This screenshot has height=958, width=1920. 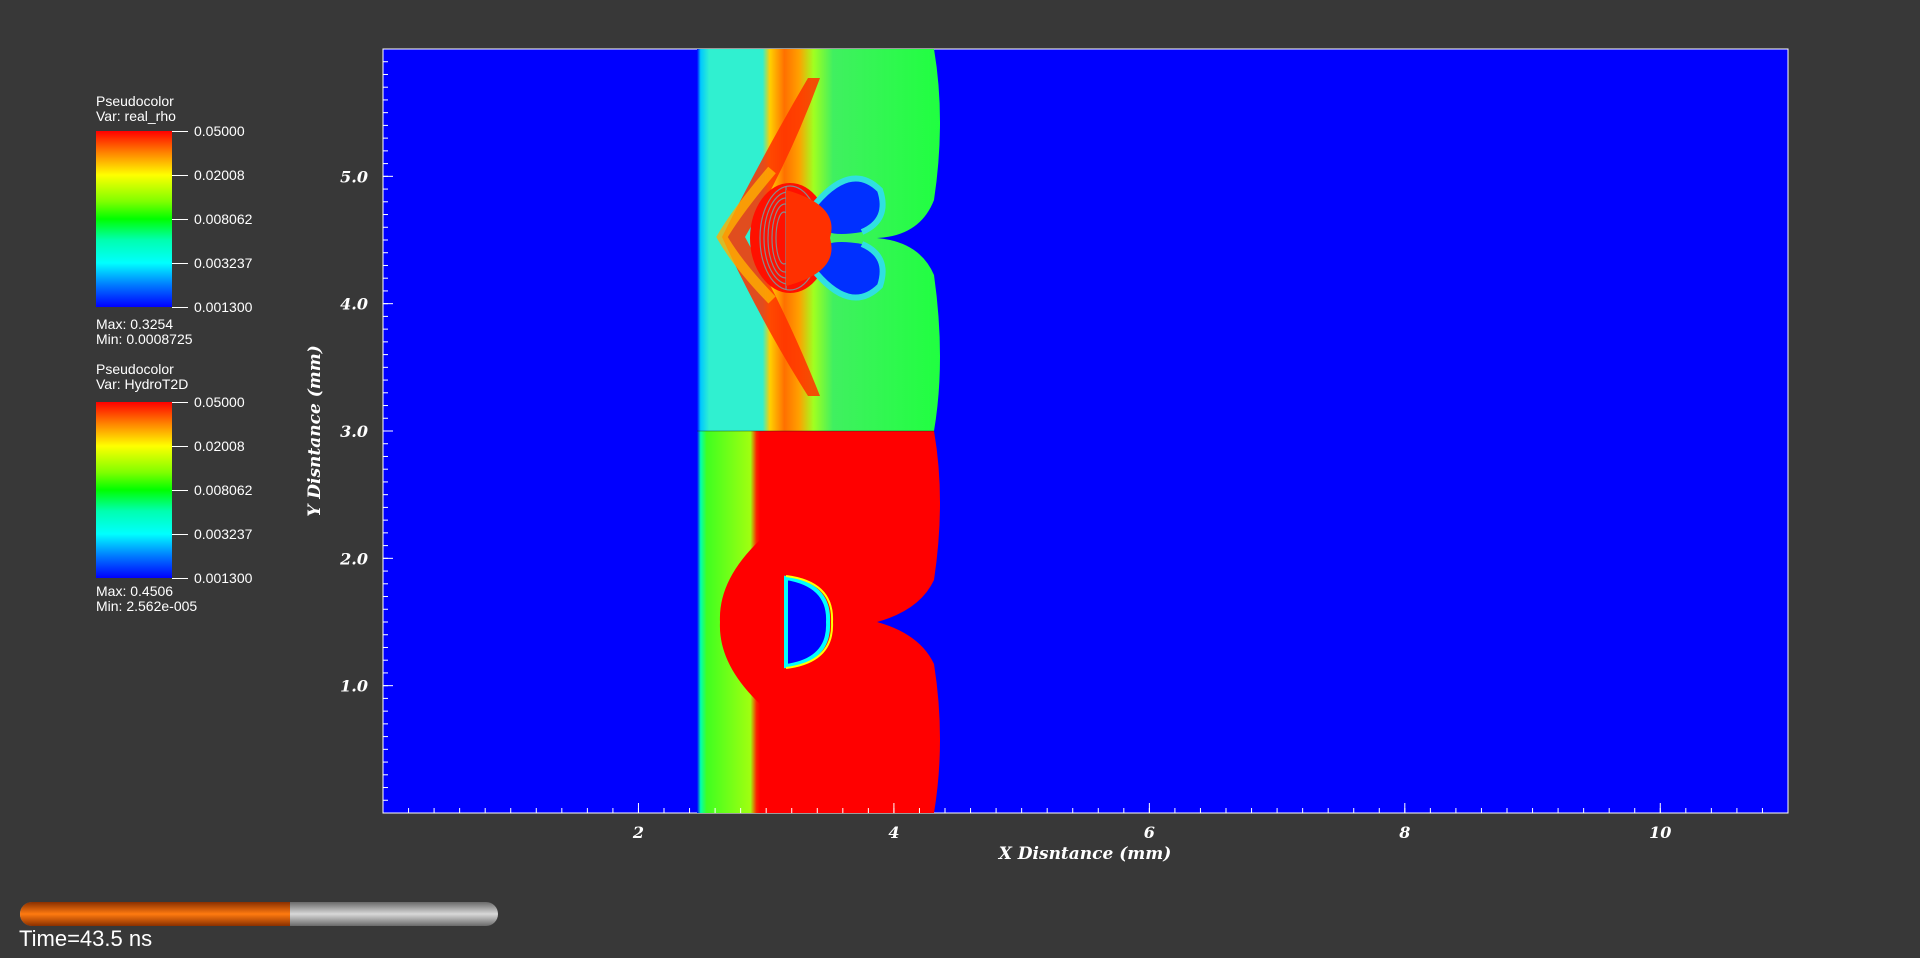 What do you see at coordinates (315, 431) in the screenshot?
I see `y-axis-label: Y Disntance (mm)` at bounding box center [315, 431].